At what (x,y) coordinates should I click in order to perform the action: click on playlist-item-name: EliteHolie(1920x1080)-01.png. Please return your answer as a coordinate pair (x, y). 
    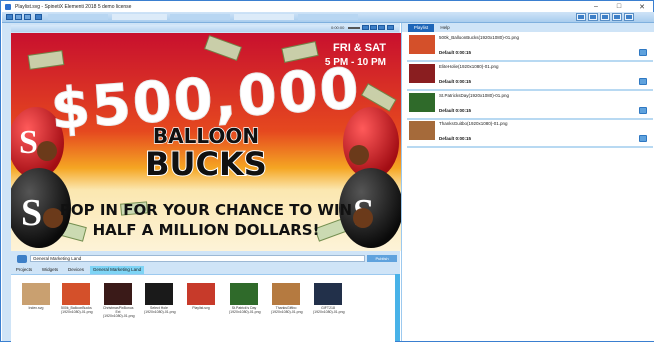
    Looking at the image, I should click on (469, 66).